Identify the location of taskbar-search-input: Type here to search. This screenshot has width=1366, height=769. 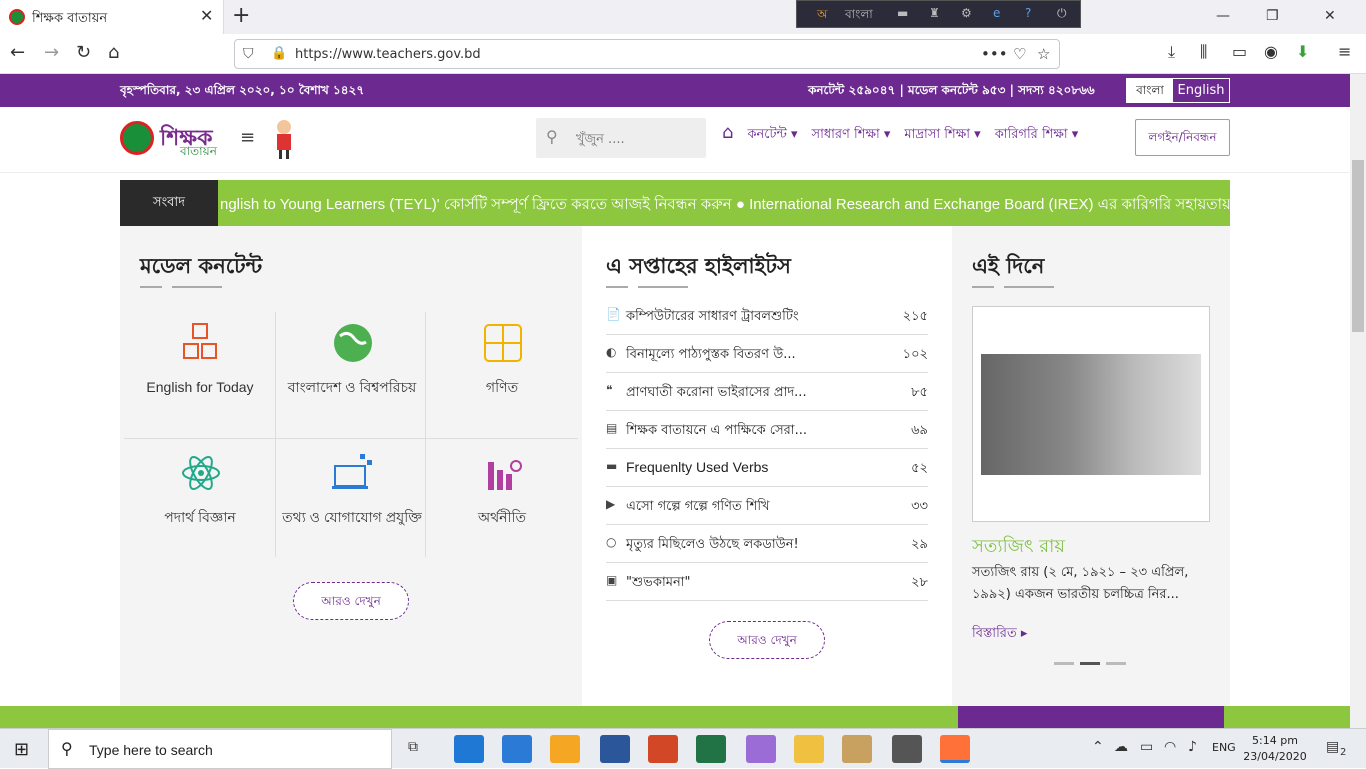
(151, 750).